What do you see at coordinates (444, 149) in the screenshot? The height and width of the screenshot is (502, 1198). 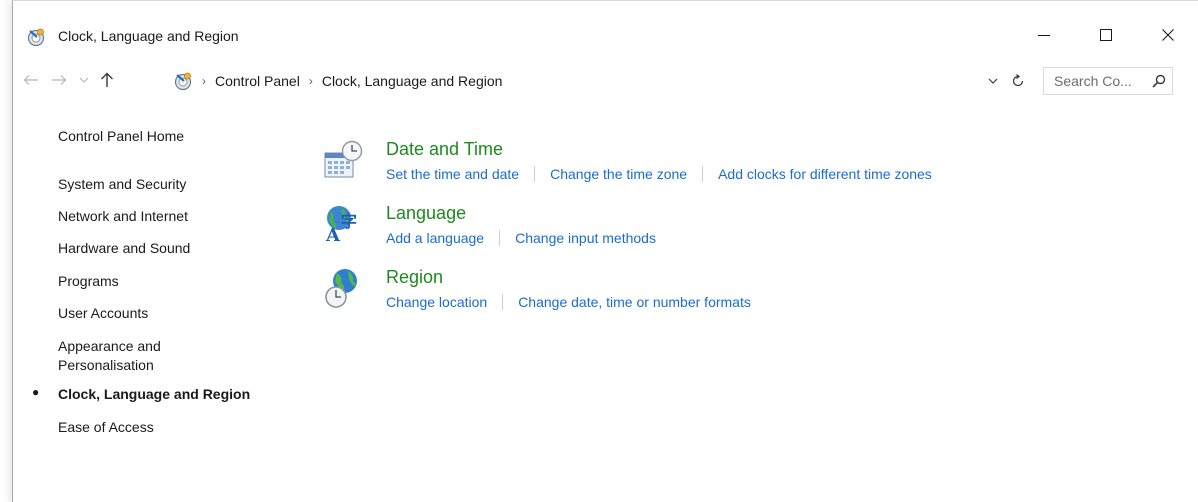 I see `category-title: Date and Time` at bounding box center [444, 149].